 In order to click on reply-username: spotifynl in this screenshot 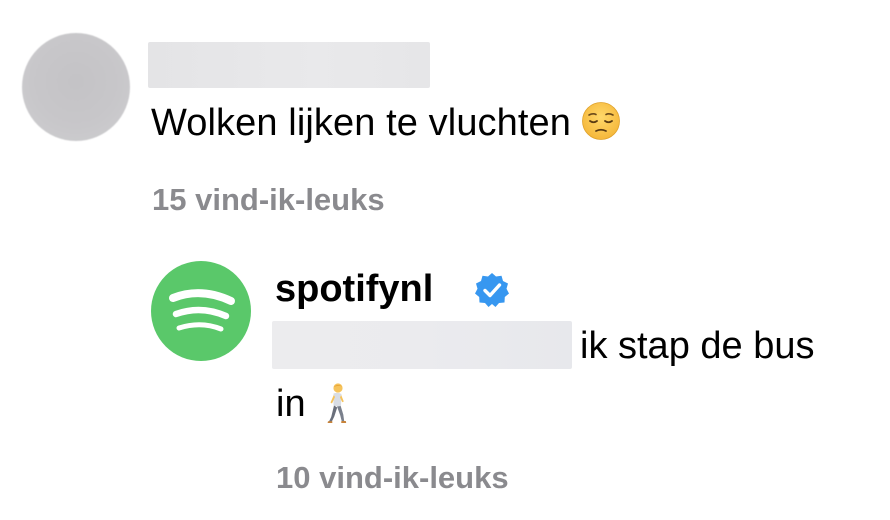, I will do `click(354, 289)`.